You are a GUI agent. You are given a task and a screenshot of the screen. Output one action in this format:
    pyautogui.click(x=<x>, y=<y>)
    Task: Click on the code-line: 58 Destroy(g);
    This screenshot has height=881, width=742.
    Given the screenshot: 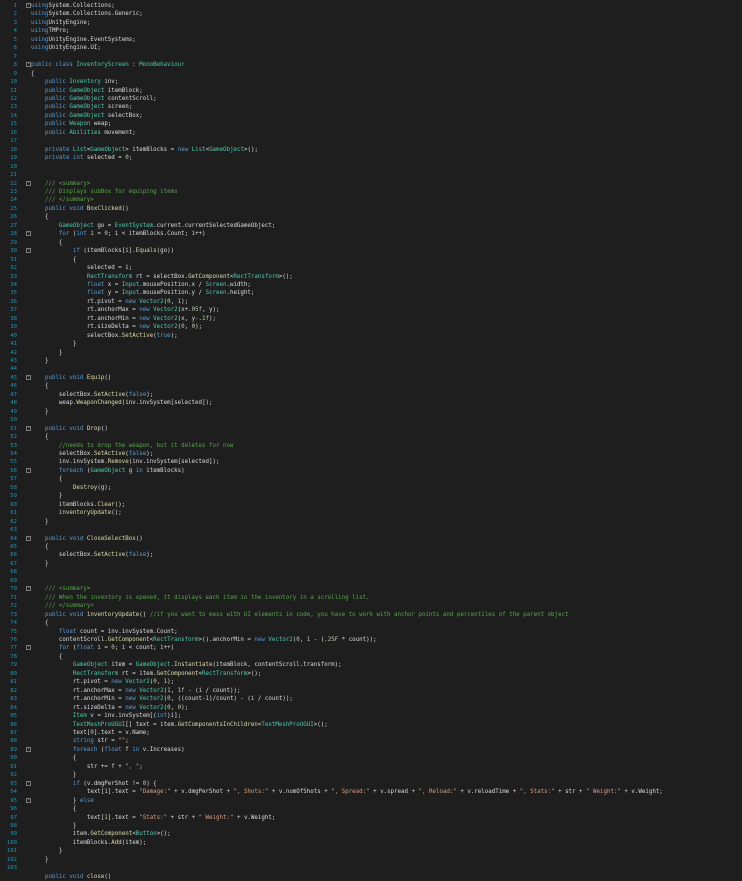 What is the action you would take?
    pyautogui.click(x=371, y=488)
    